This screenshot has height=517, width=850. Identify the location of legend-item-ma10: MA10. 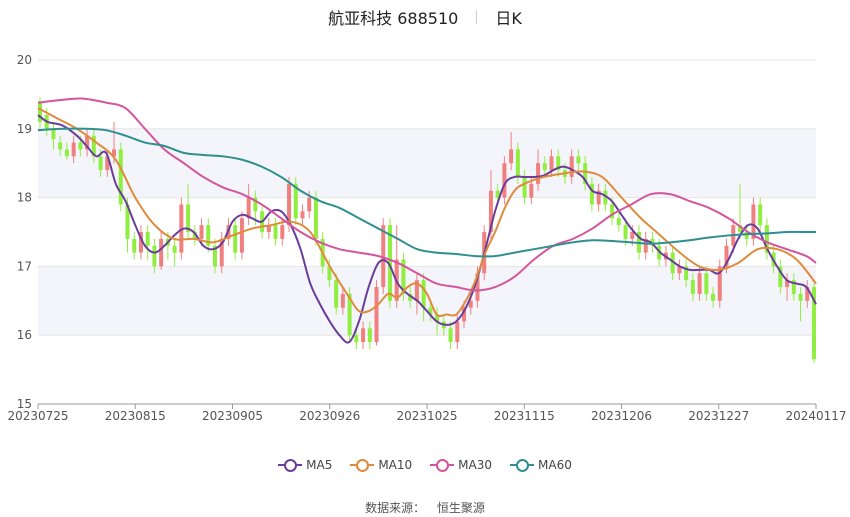
(381, 465).